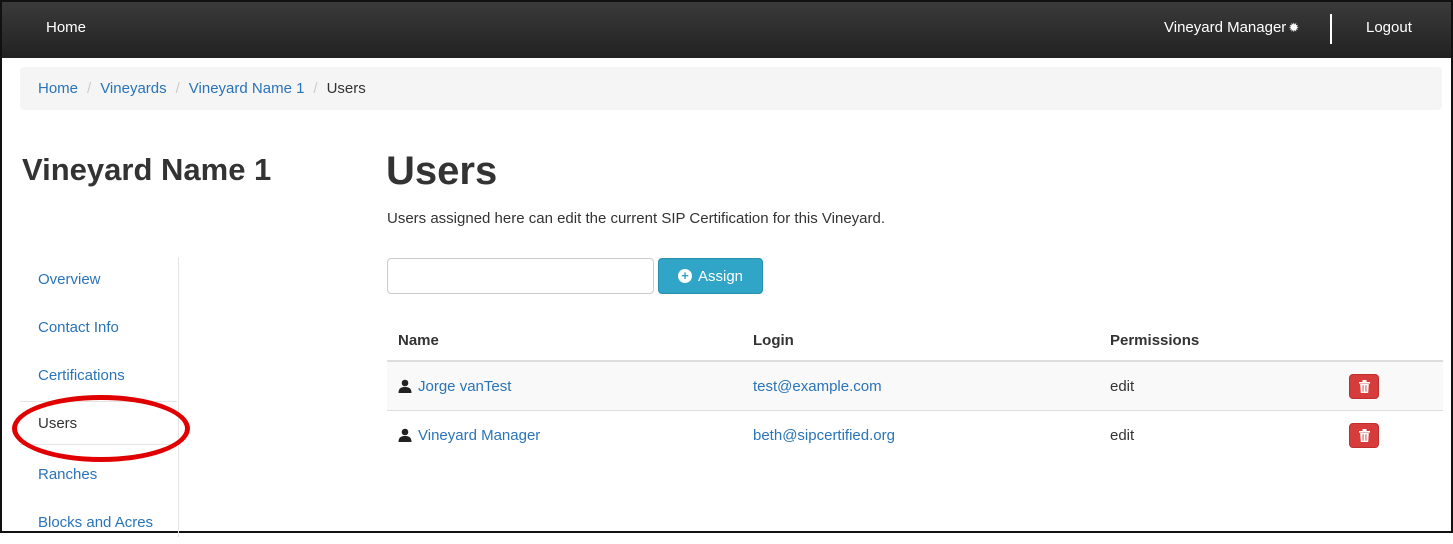  Describe the element at coordinates (1225, 27) in the screenshot. I see `user-menu-label: Vineyard Manager` at that location.